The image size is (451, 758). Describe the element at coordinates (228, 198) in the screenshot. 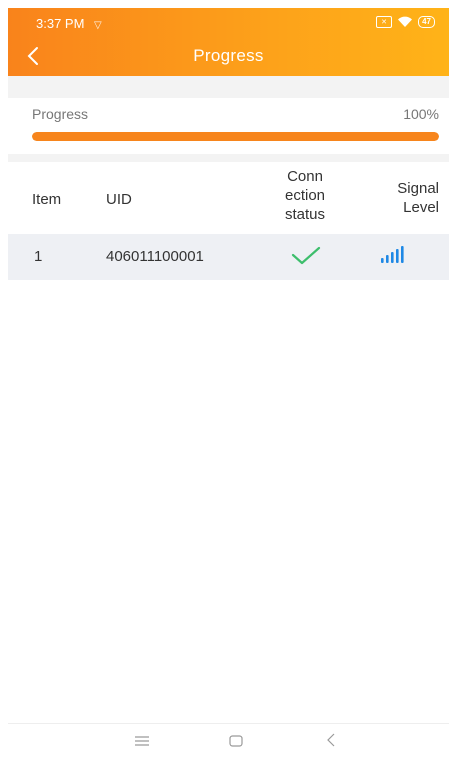

I see `table-header: Item UID Conn ection status Signal Level` at that location.